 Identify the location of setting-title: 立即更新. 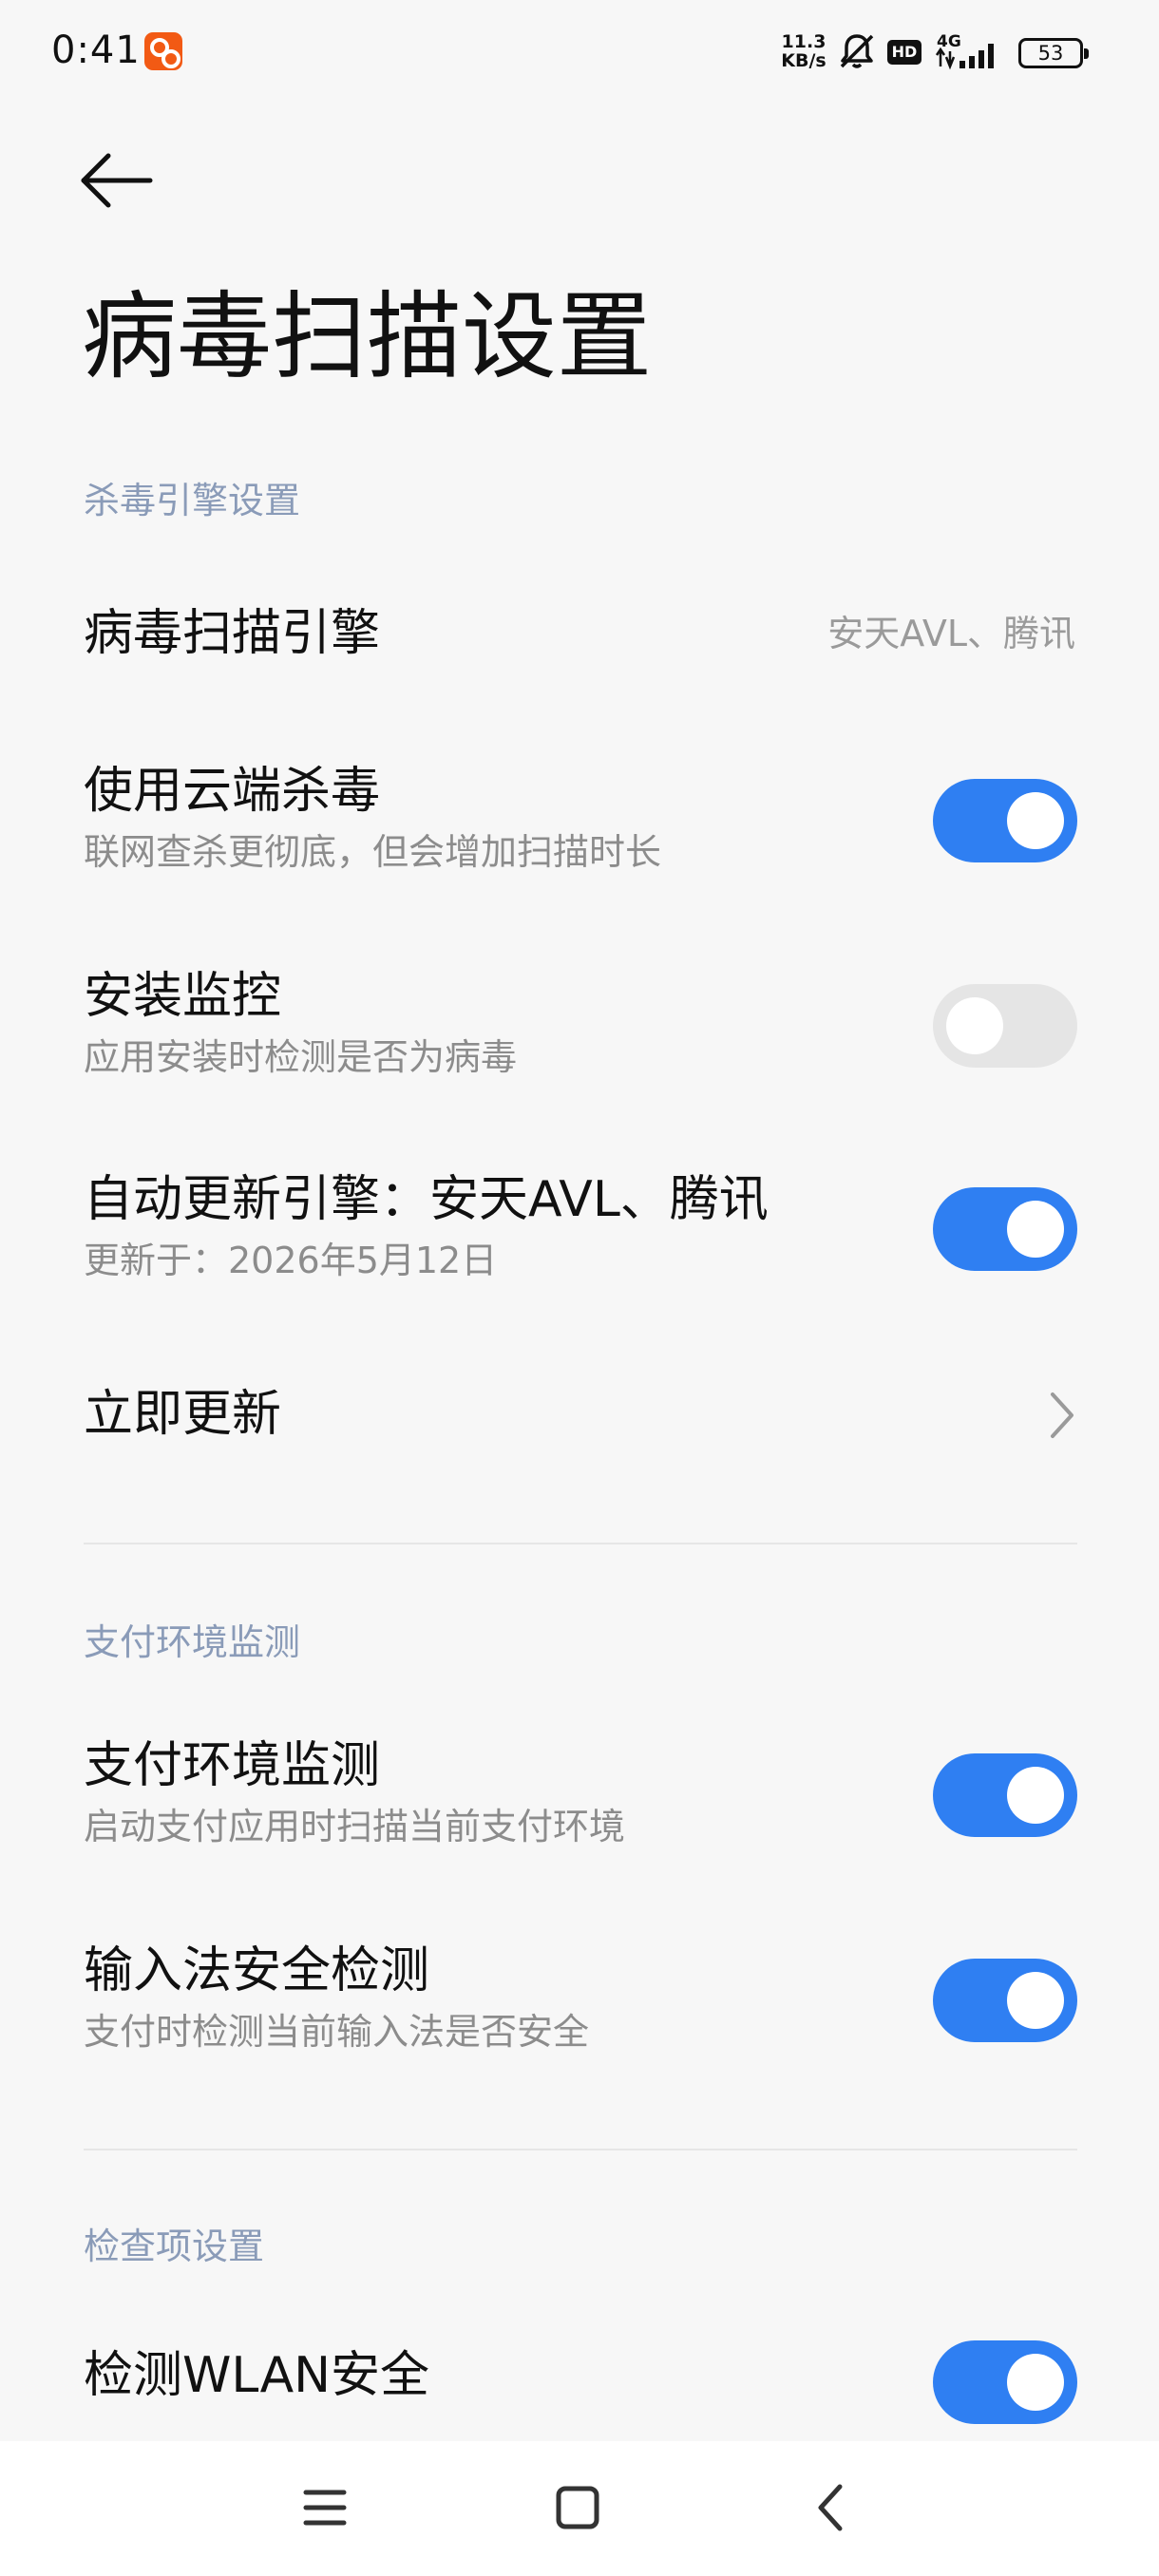
(183, 1414).